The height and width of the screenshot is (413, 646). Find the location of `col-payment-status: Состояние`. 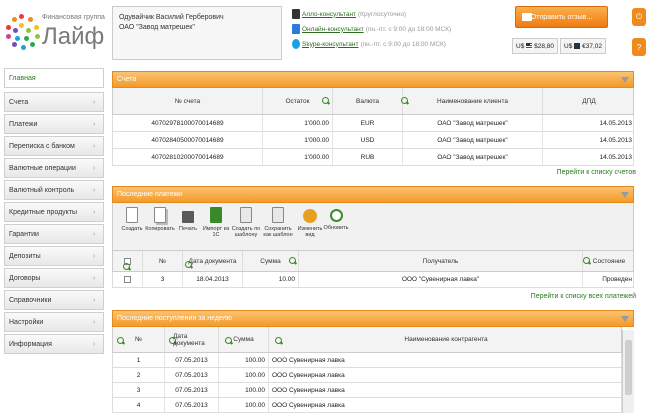

col-payment-status: Состояние is located at coordinates (609, 261).